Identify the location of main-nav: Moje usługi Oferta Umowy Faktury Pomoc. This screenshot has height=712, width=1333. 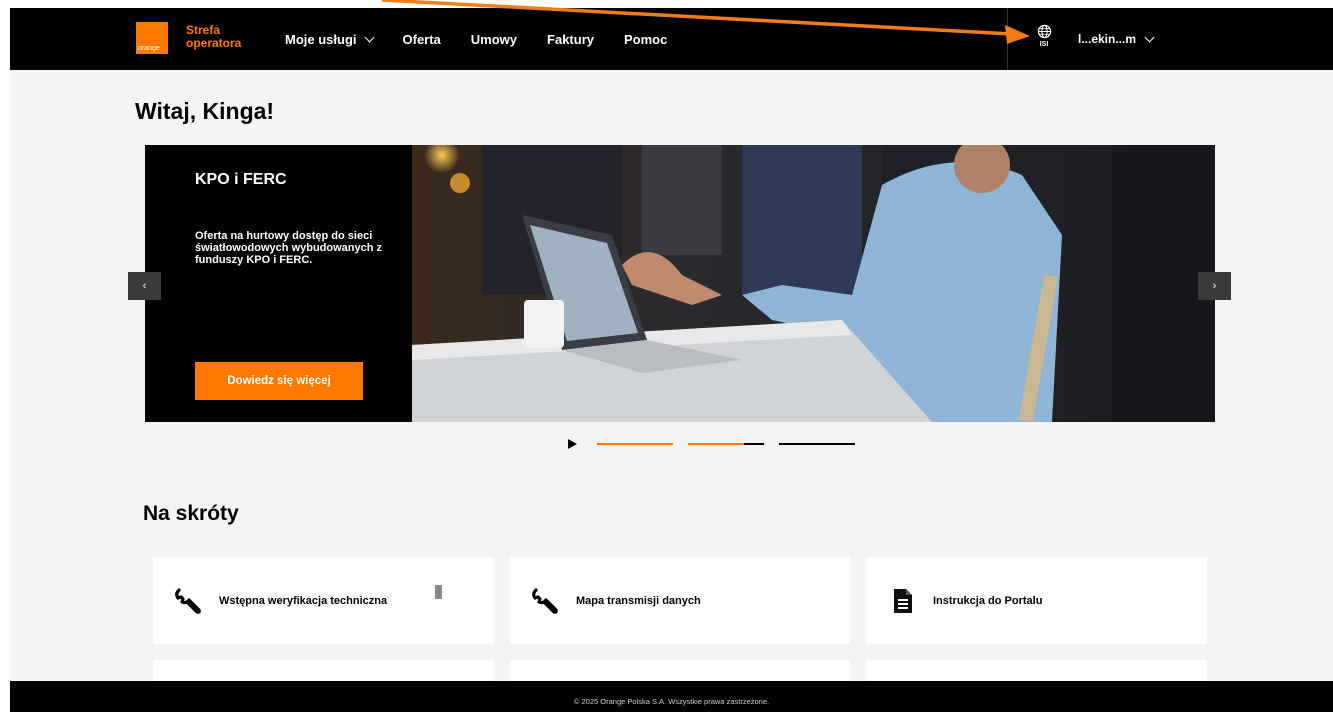
(491, 39).